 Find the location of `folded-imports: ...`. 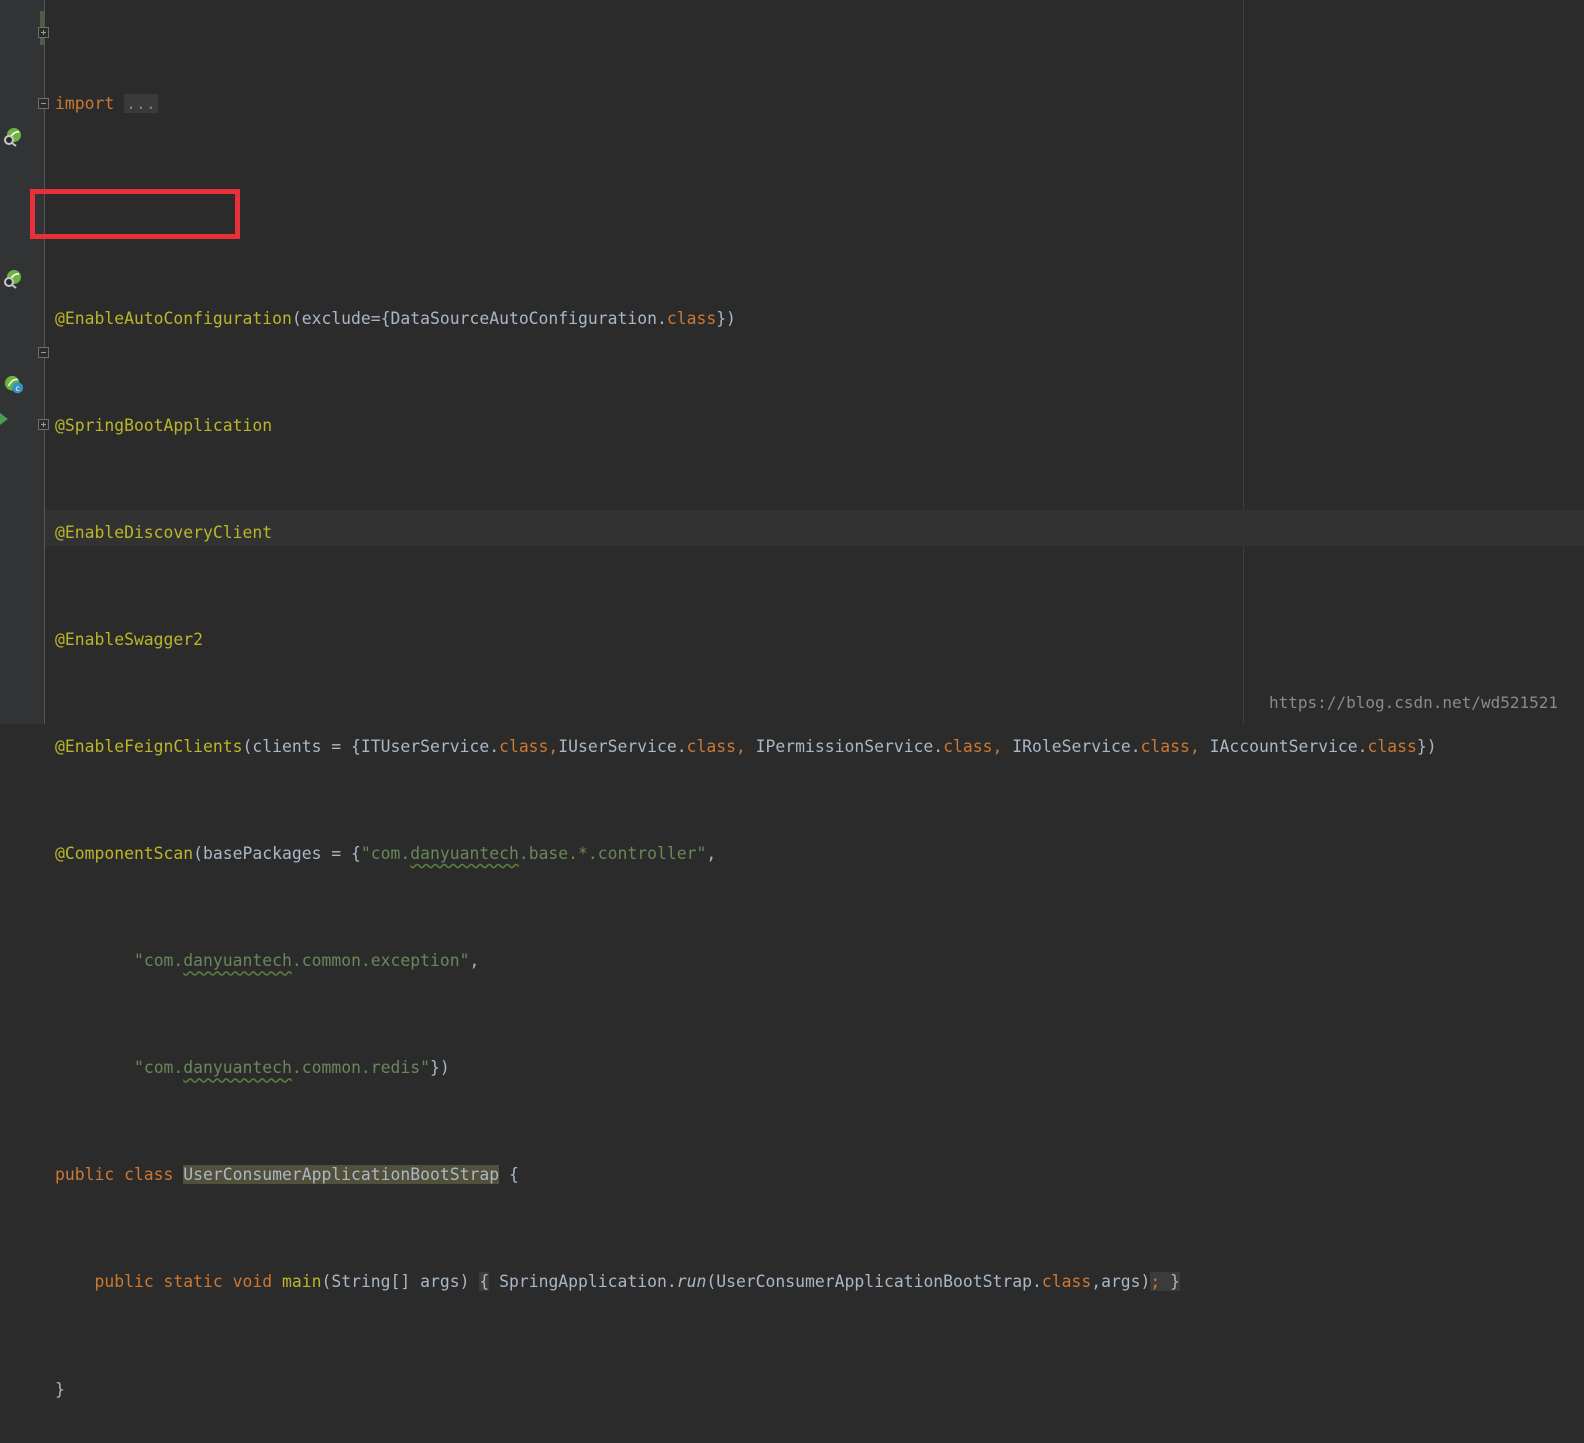

folded-imports: ... is located at coordinates (141, 104).